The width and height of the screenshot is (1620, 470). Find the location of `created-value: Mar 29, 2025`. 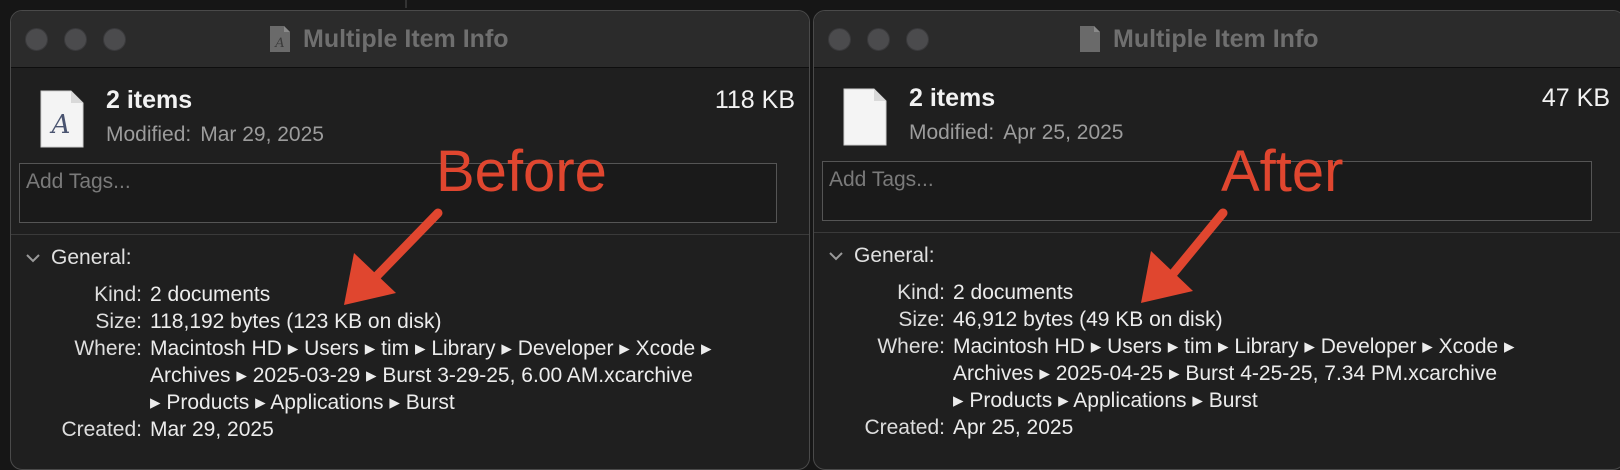

created-value: Mar 29, 2025 is located at coordinates (212, 429).